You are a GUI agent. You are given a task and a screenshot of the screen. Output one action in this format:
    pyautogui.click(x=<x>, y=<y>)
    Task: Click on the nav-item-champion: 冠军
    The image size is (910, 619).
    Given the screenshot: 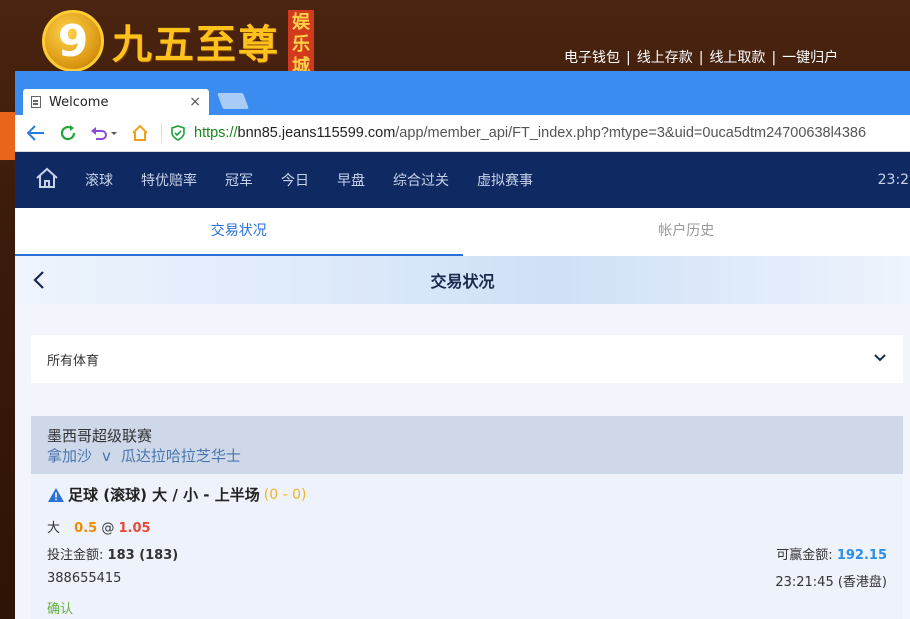 What is the action you would take?
    pyautogui.click(x=239, y=180)
    